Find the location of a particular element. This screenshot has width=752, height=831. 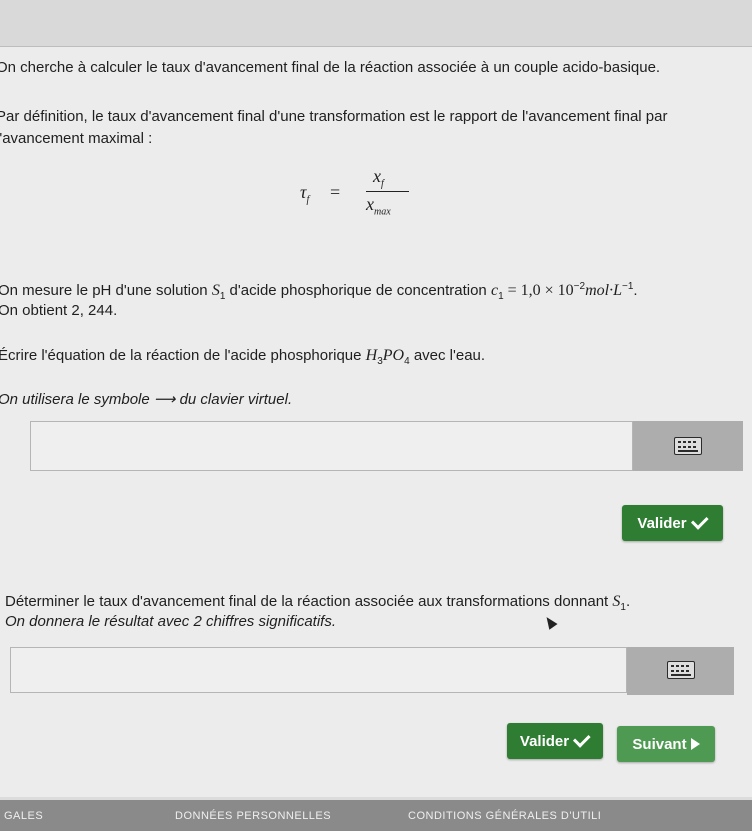

validate-button-1-label: Valider is located at coordinates (662, 523).